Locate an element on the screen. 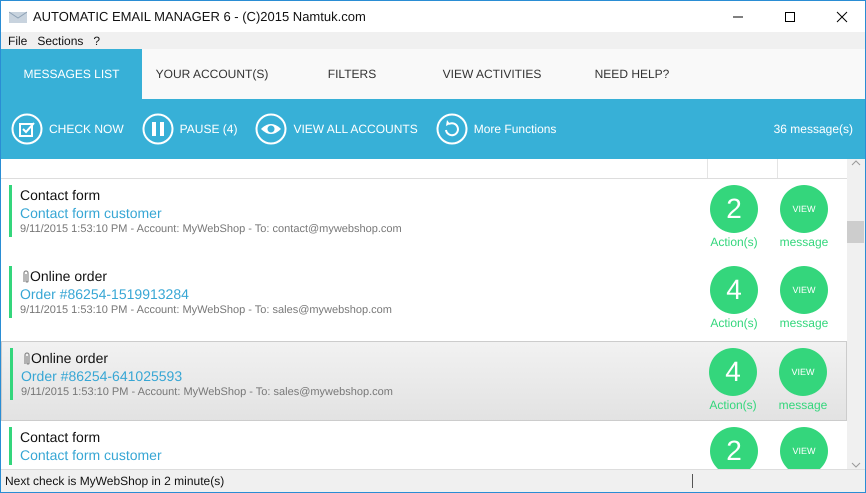 The image size is (866, 493). menu-item: ? is located at coordinates (96, 41).